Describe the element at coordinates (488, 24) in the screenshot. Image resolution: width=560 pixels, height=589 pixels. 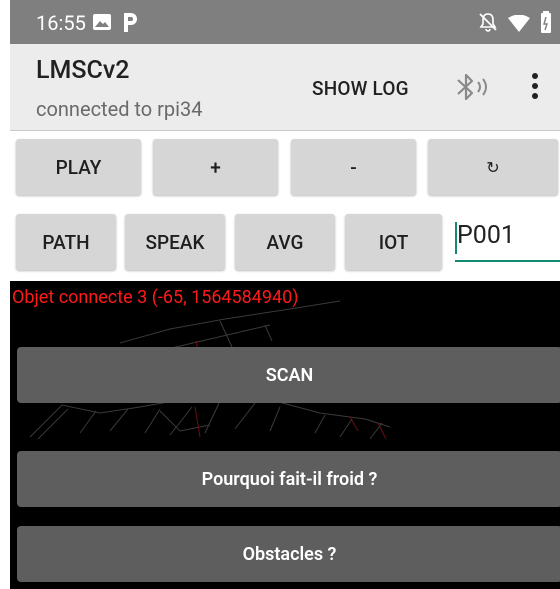
I see `bell-off-icon` at that location.